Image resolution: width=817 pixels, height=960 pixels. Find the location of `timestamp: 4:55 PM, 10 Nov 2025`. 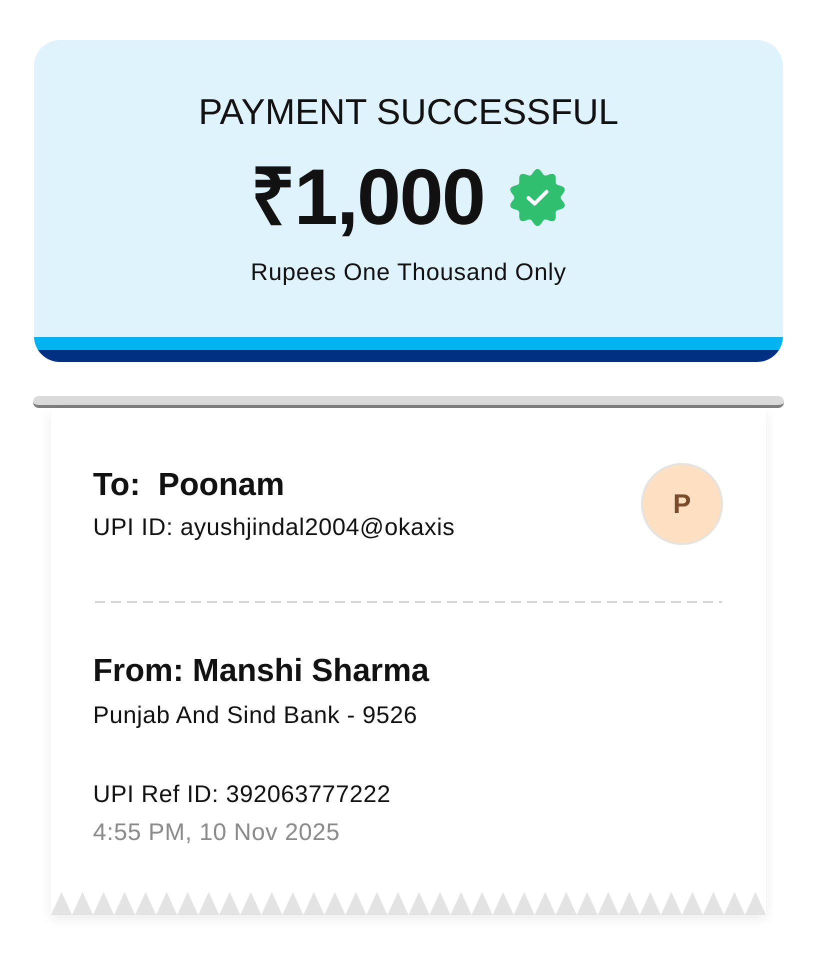

timestamp: 4:55 PM, 10 Nov 2025 is located at coordinates (217, 833).